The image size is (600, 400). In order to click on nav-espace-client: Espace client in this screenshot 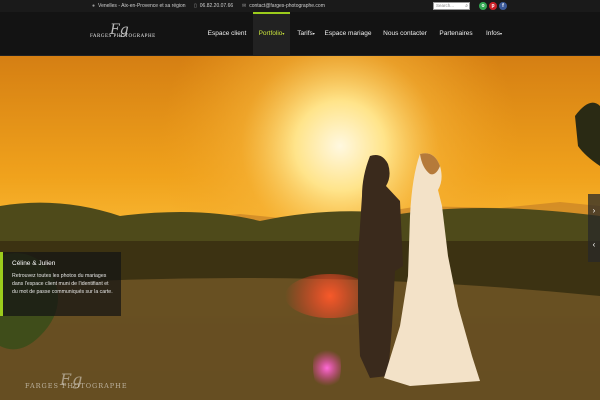, I will do `click(227, 34)`.